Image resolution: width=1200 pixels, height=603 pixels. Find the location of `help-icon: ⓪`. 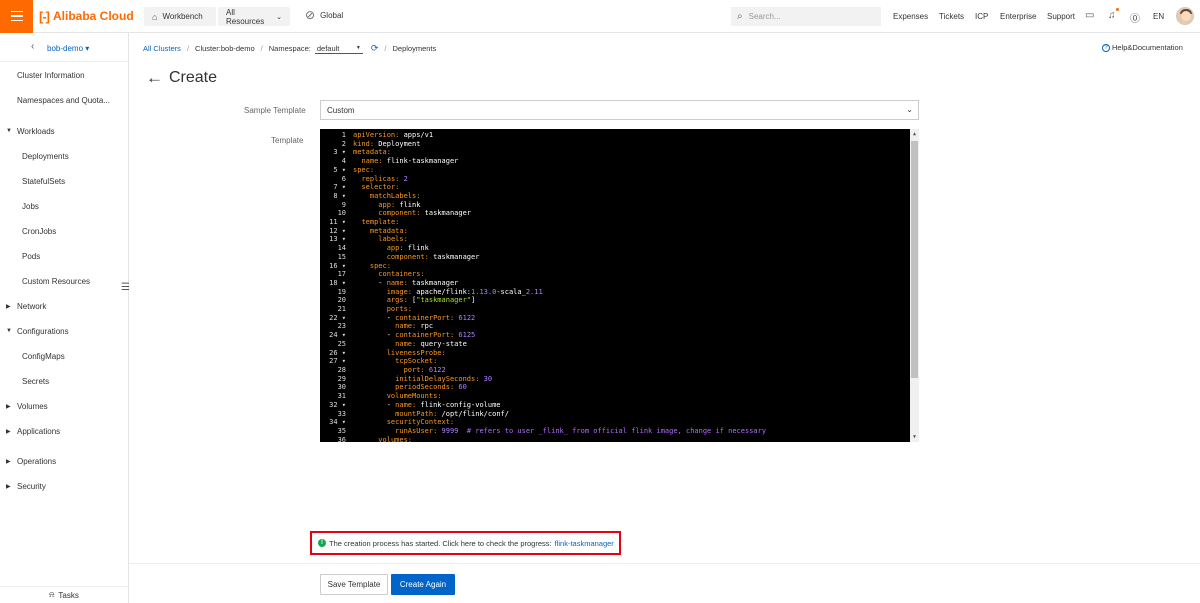

help-icon: ⓪ is located at coordinates (1135, 17).